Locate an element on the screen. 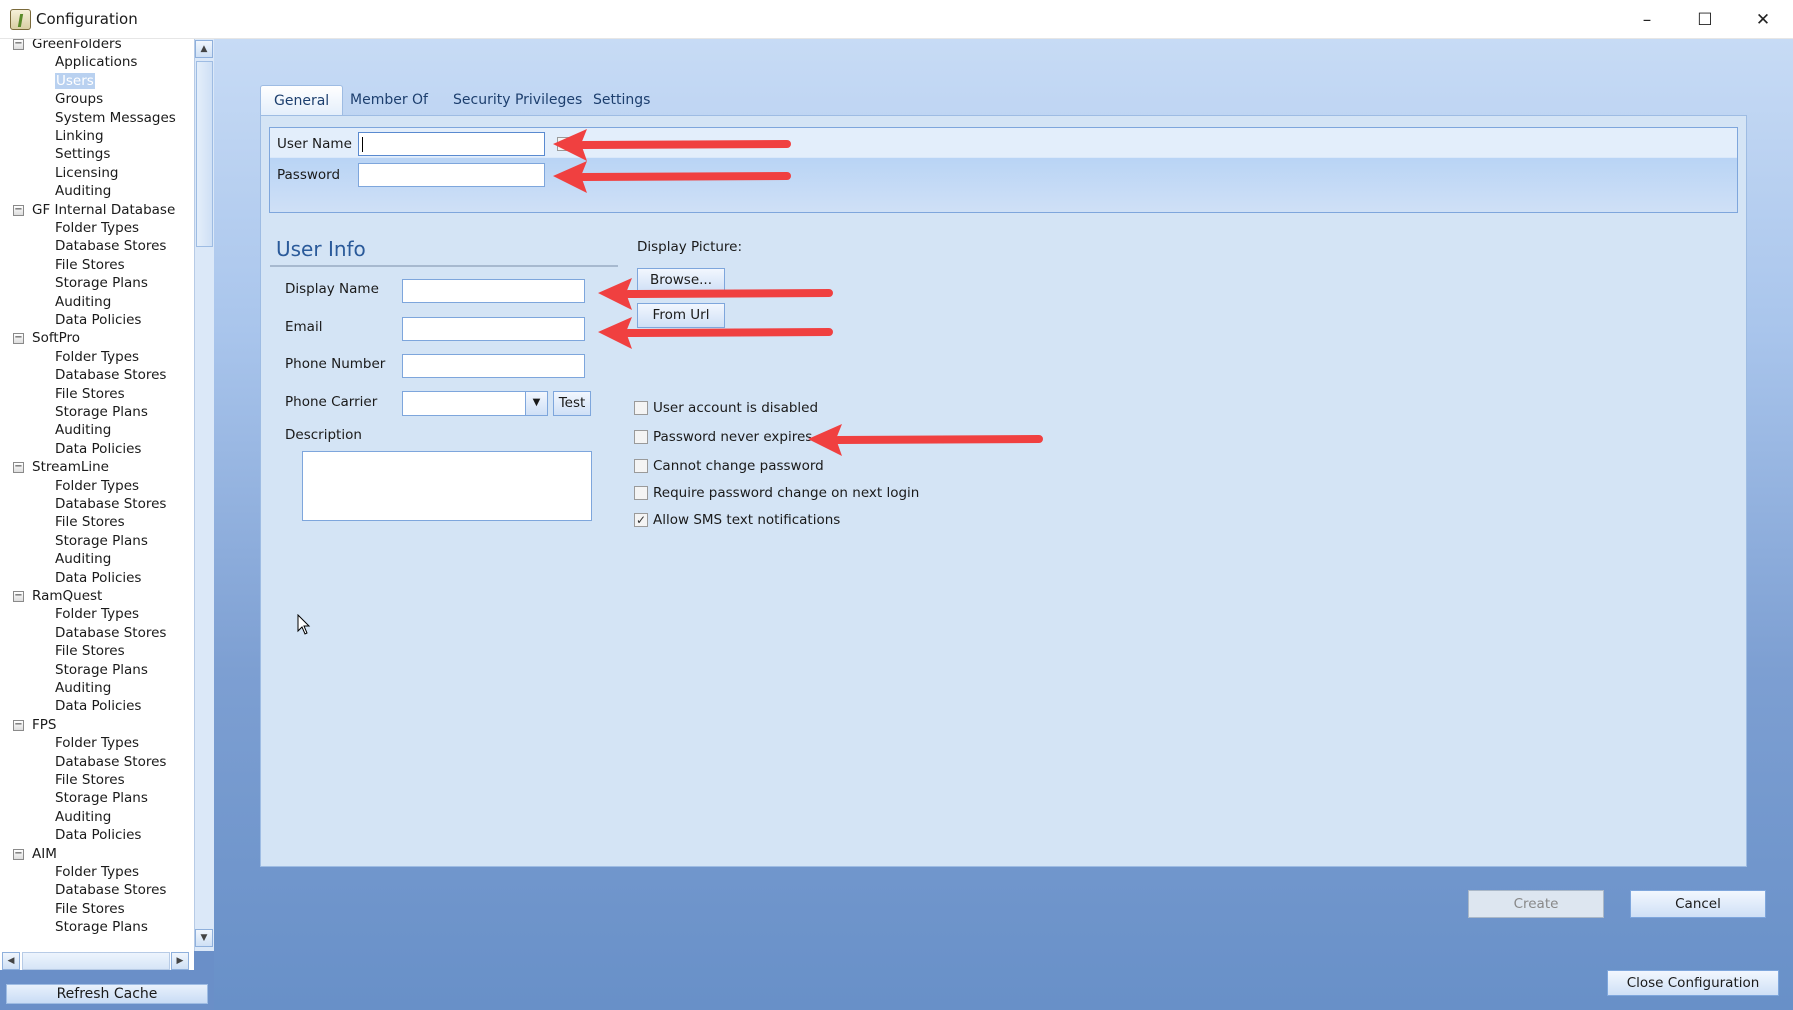  tree-group: GF Internal Database is located at coordinates (103, 210).